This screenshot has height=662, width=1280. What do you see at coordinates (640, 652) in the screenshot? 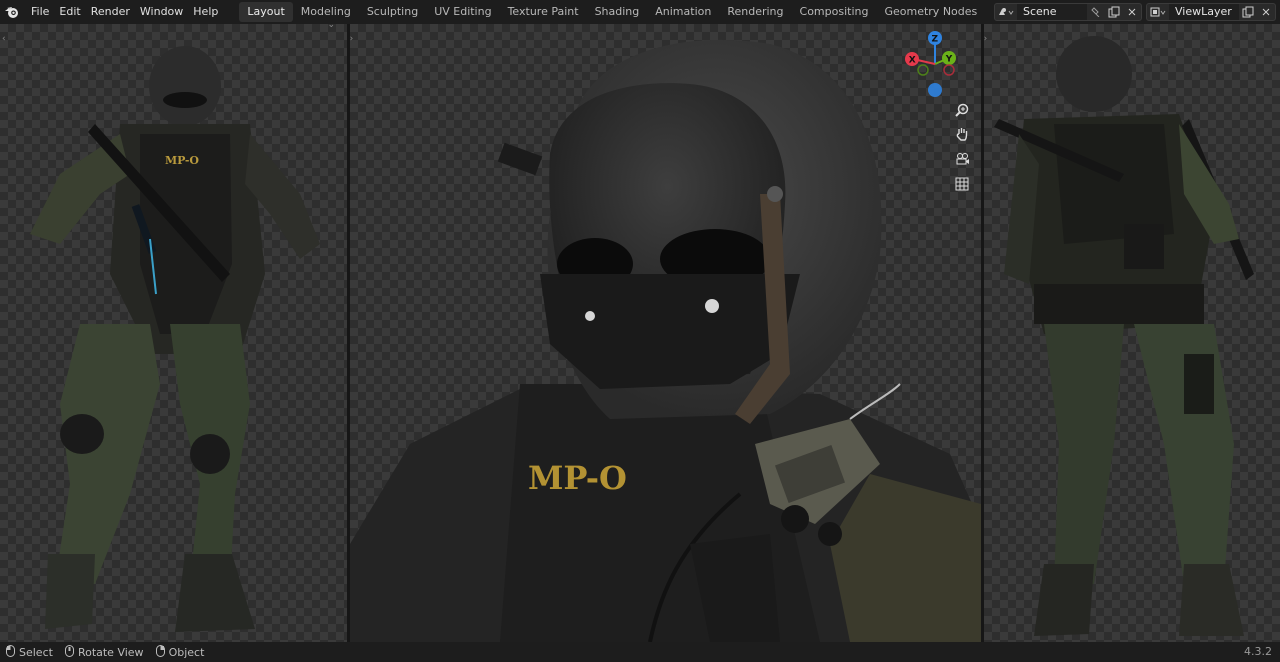
I see `status-bar: Select Rotate View Object 4.3.2` at bounding box center [640, 652].